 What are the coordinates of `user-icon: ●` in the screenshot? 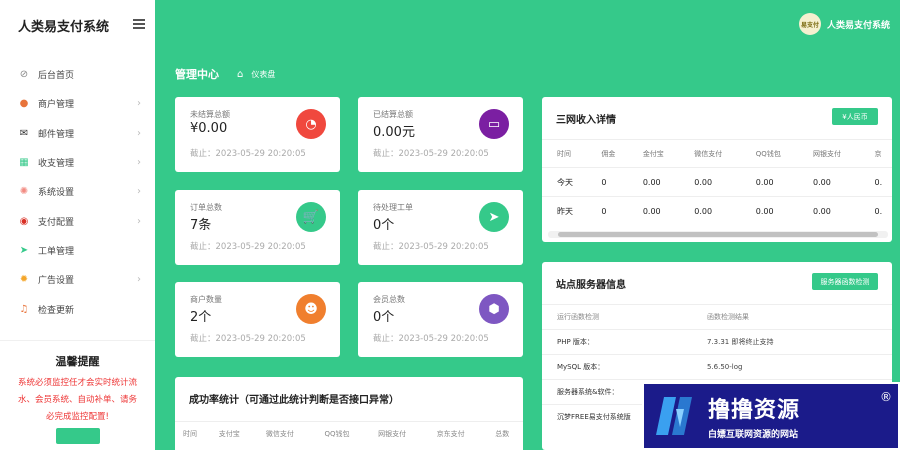 It's located at (24, 104).